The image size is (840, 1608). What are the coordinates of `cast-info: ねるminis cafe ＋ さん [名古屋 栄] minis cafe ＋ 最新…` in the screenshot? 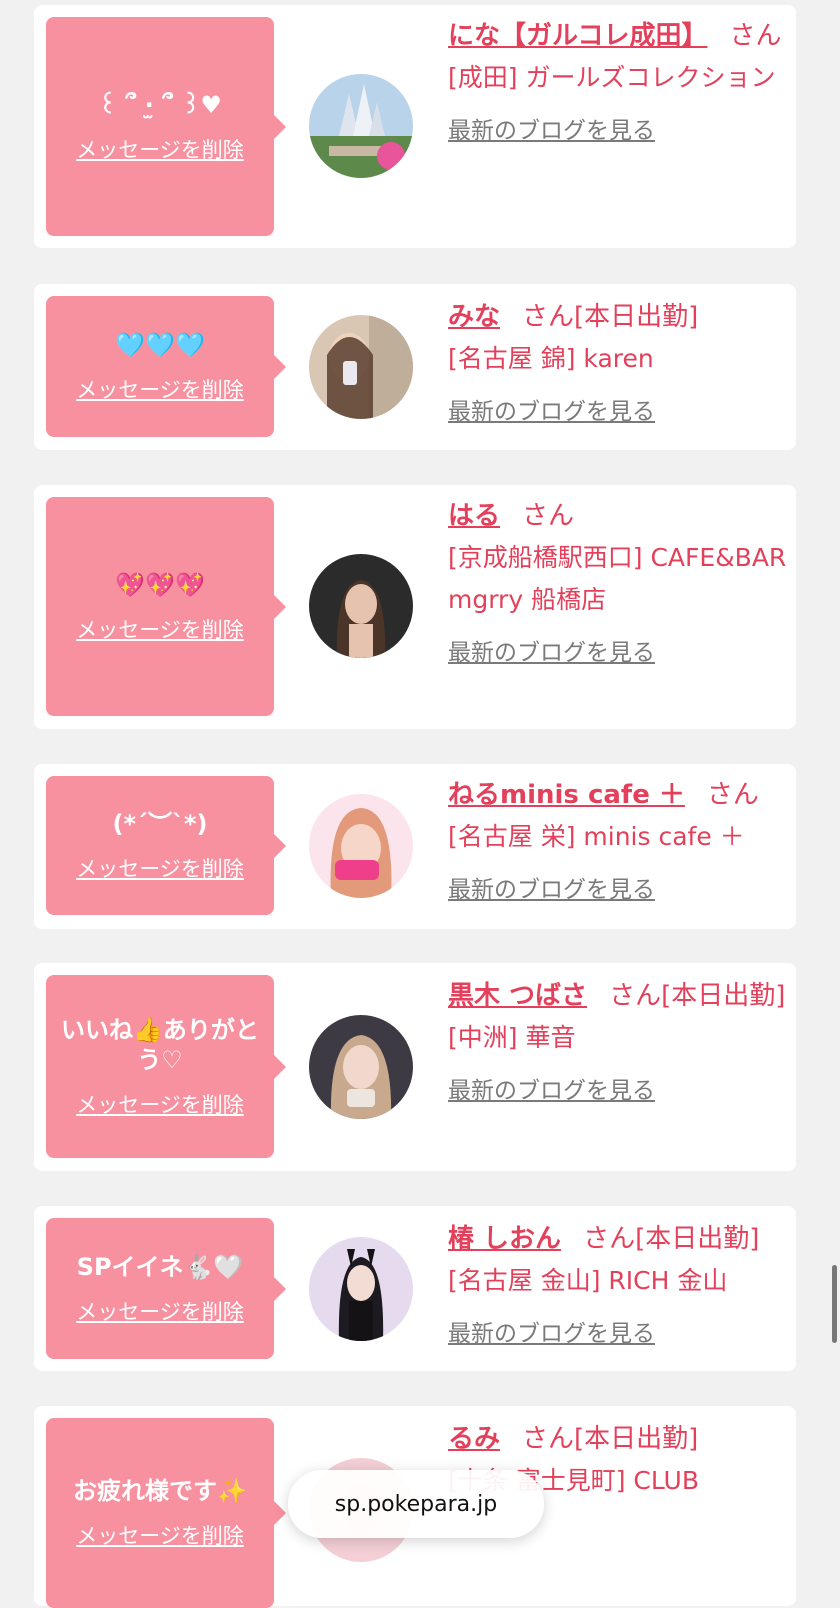 It's located at (618, 839).